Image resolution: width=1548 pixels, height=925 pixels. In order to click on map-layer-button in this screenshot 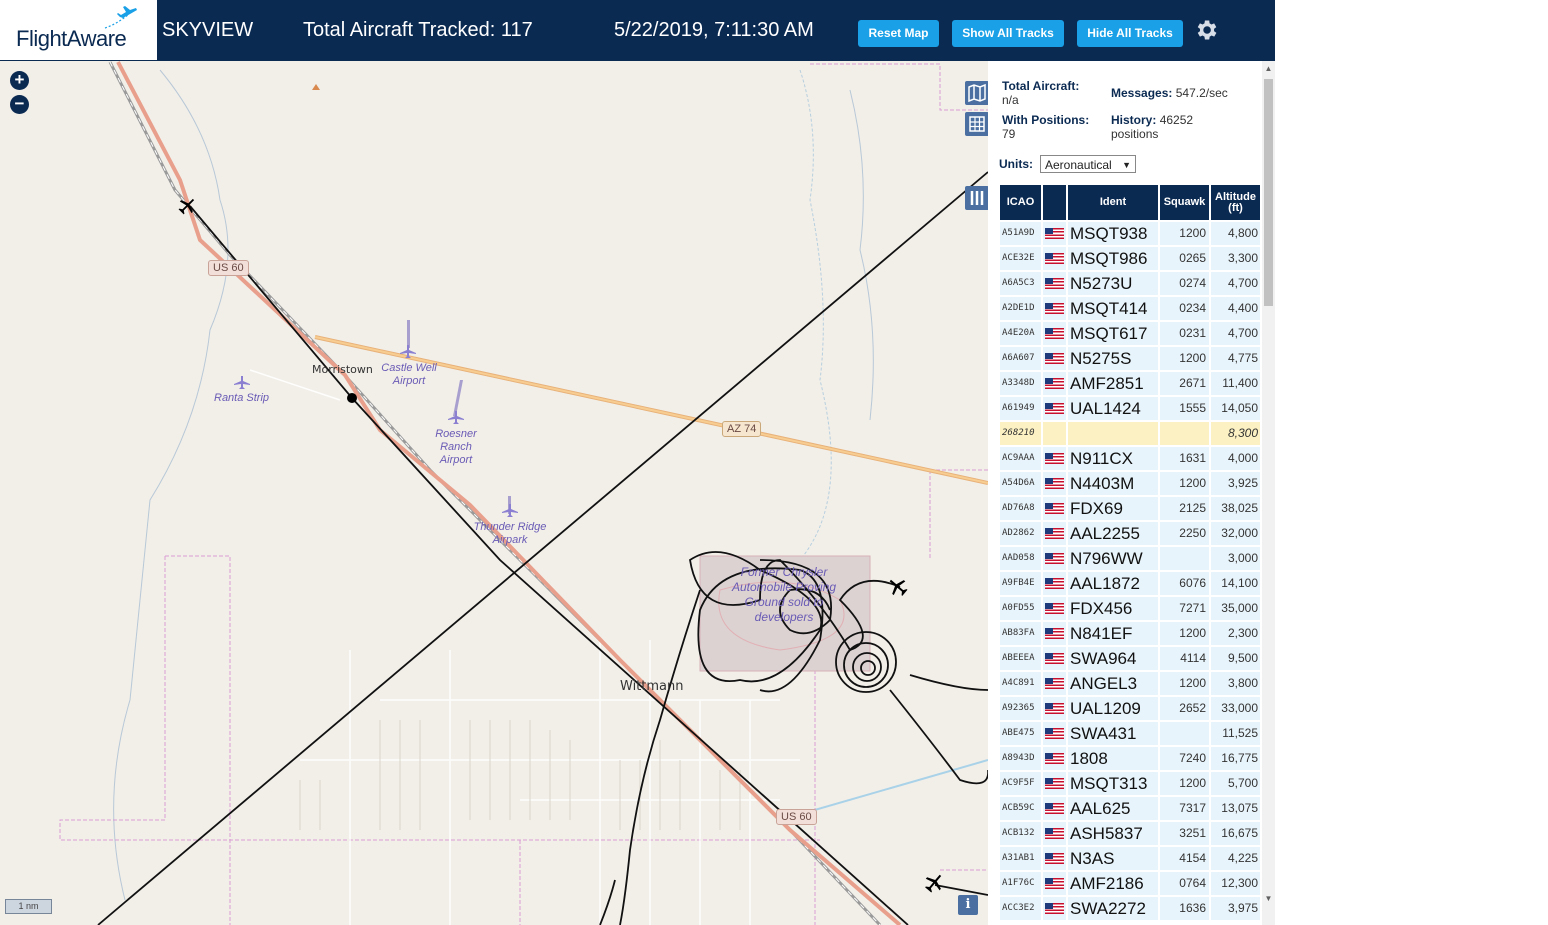, I will do `click(976, 93)`.